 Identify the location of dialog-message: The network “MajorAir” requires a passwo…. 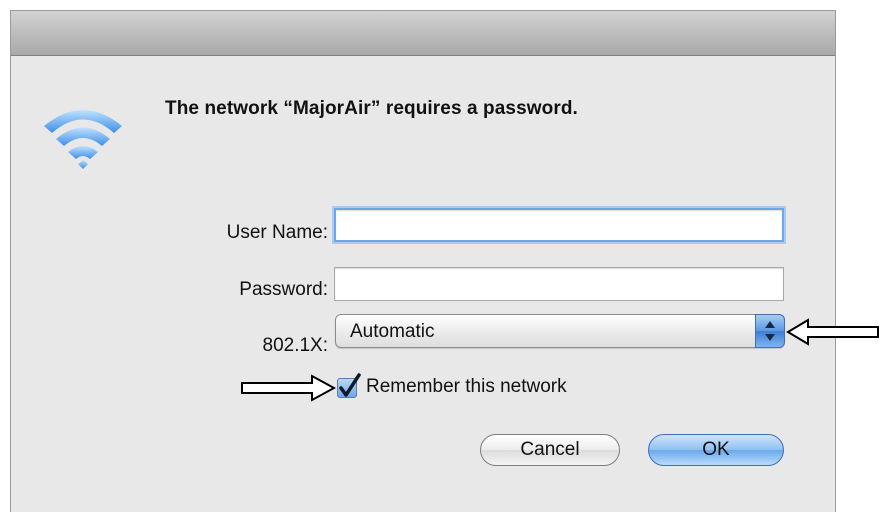
(371, 108).